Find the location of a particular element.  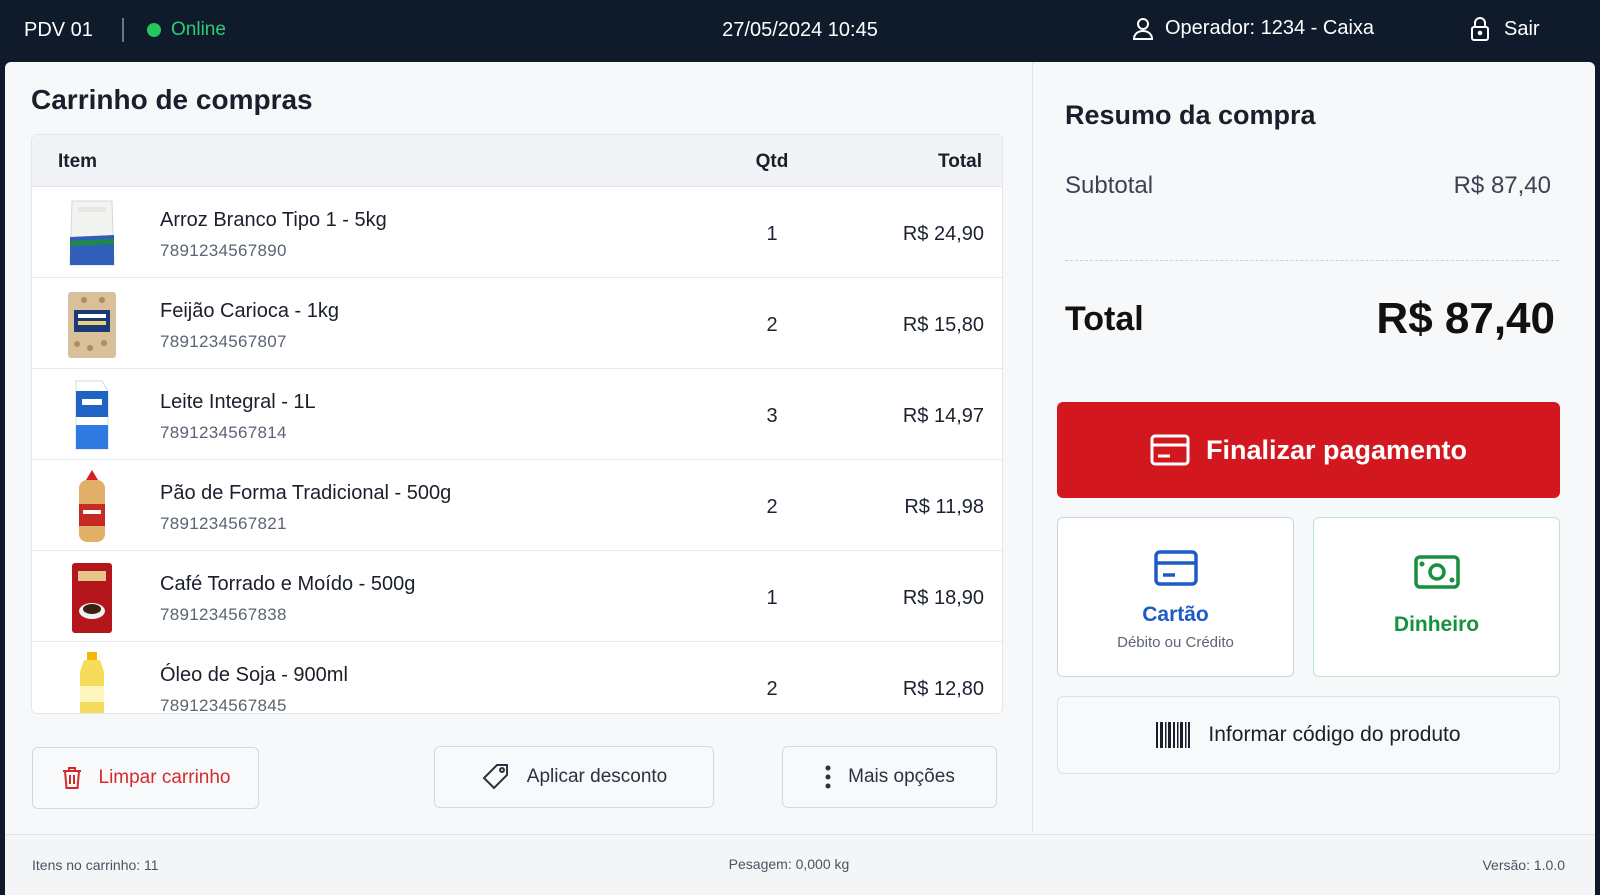

product-name: Leite Integral - 1L is located at coordinates (238, 402).